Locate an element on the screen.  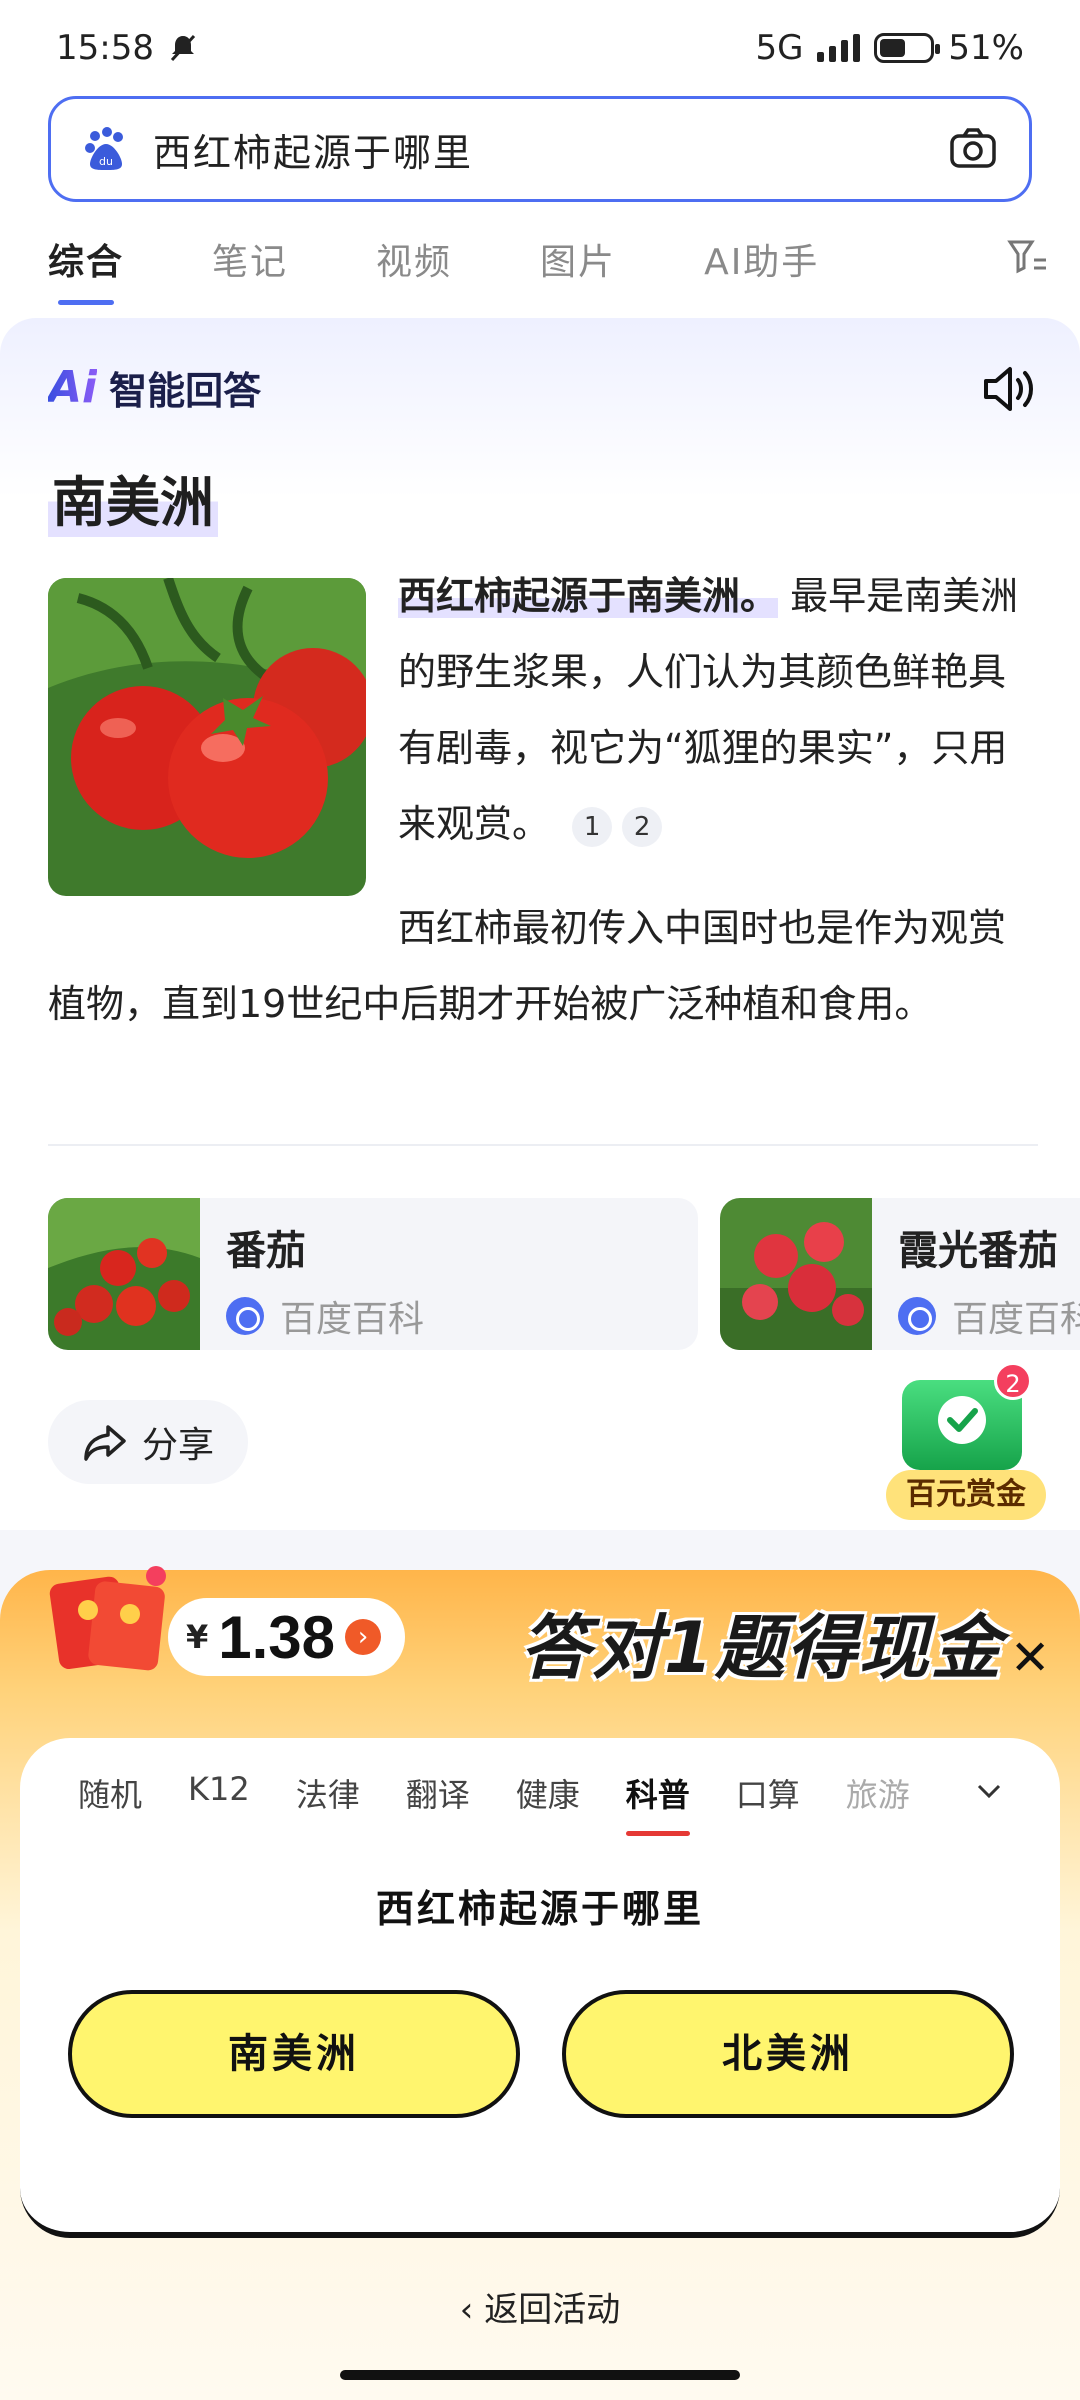
category-travel: 旅游 is located at coordinates (878, 1793).